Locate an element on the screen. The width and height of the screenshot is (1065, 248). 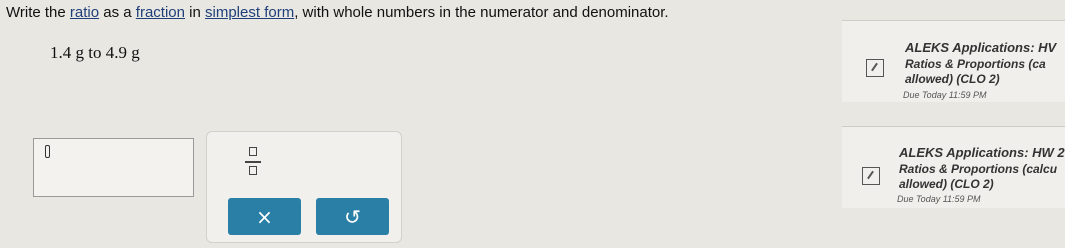
prompt-text-1: Write the is located at coordinates (38, 12).